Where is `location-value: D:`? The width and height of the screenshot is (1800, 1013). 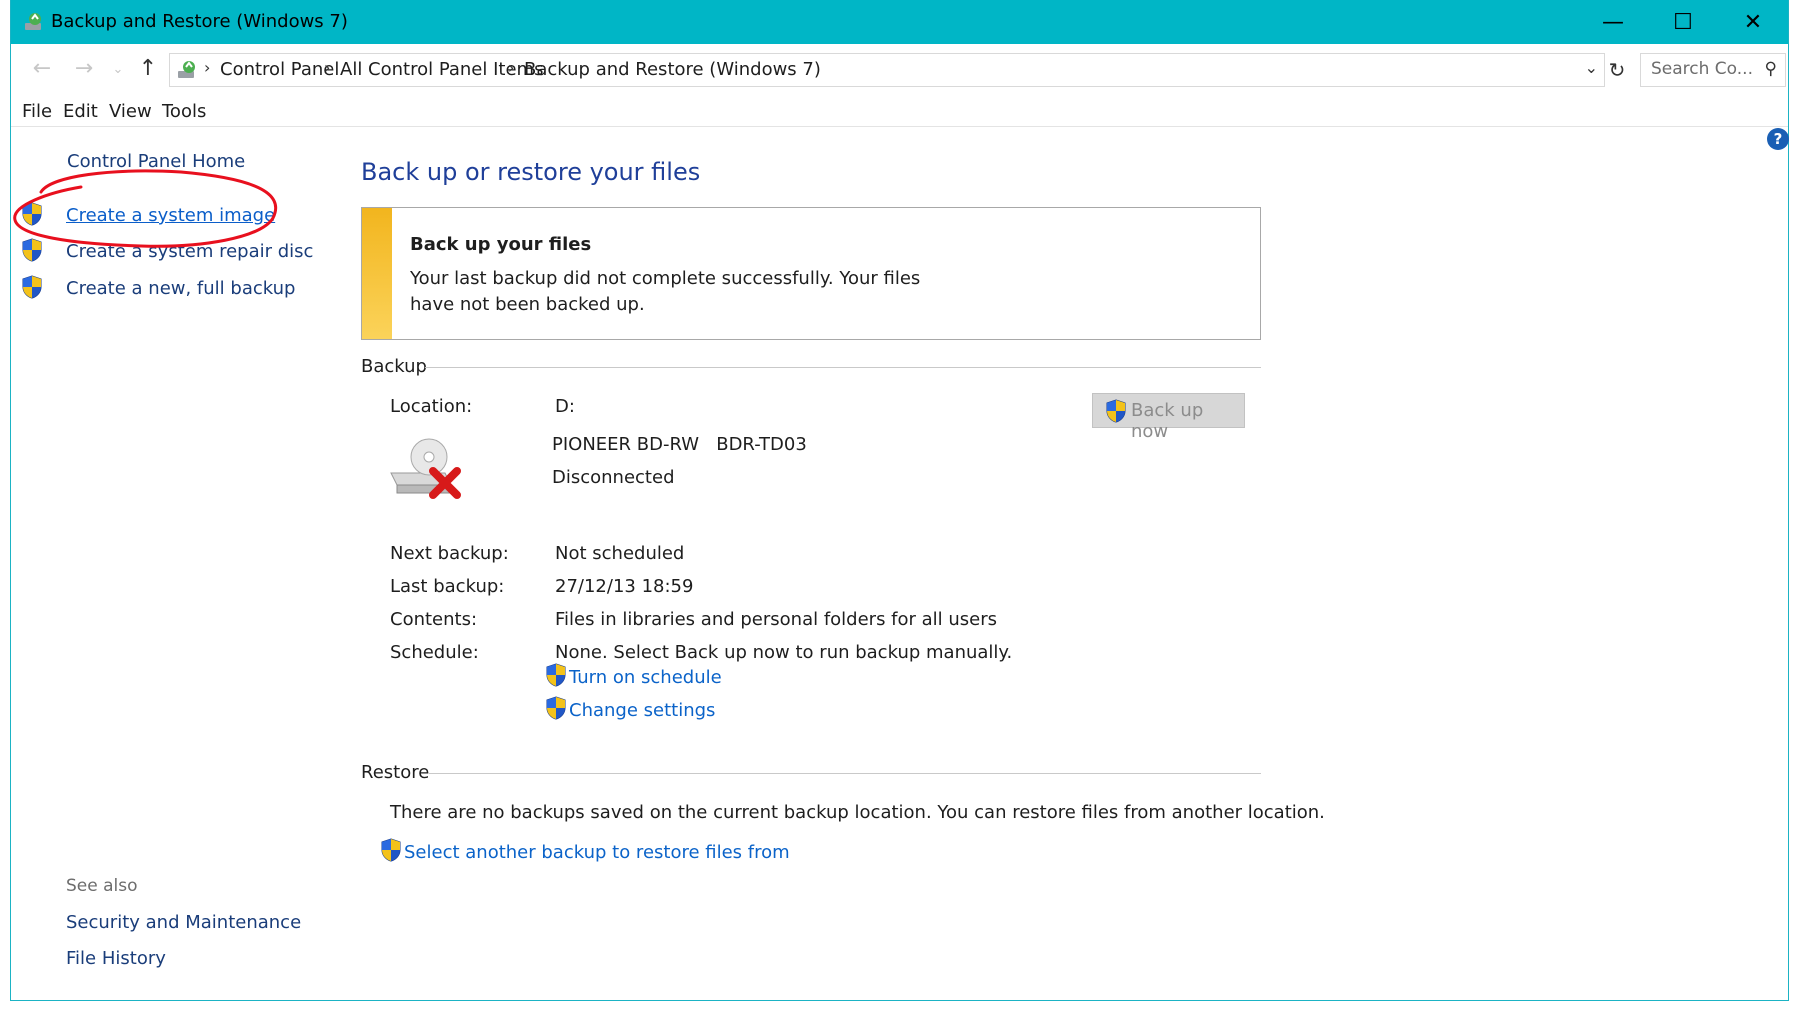 location-value: D: is located at coordinates (565, 406).